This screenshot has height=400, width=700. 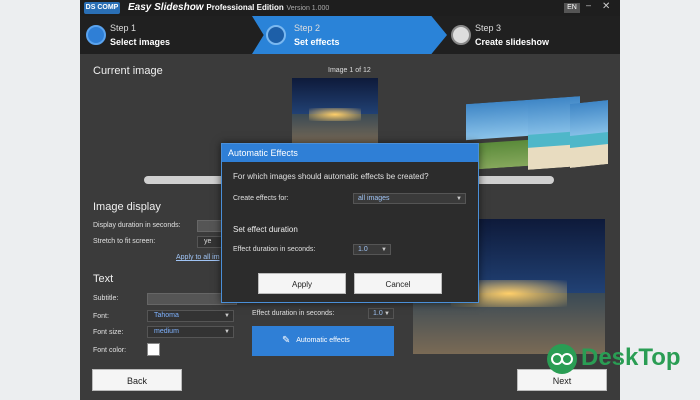 What do you see at coordinates (398, 283) in the screenshot?
I see `cancel-button: Cancel` at bounding box center [398, 283].